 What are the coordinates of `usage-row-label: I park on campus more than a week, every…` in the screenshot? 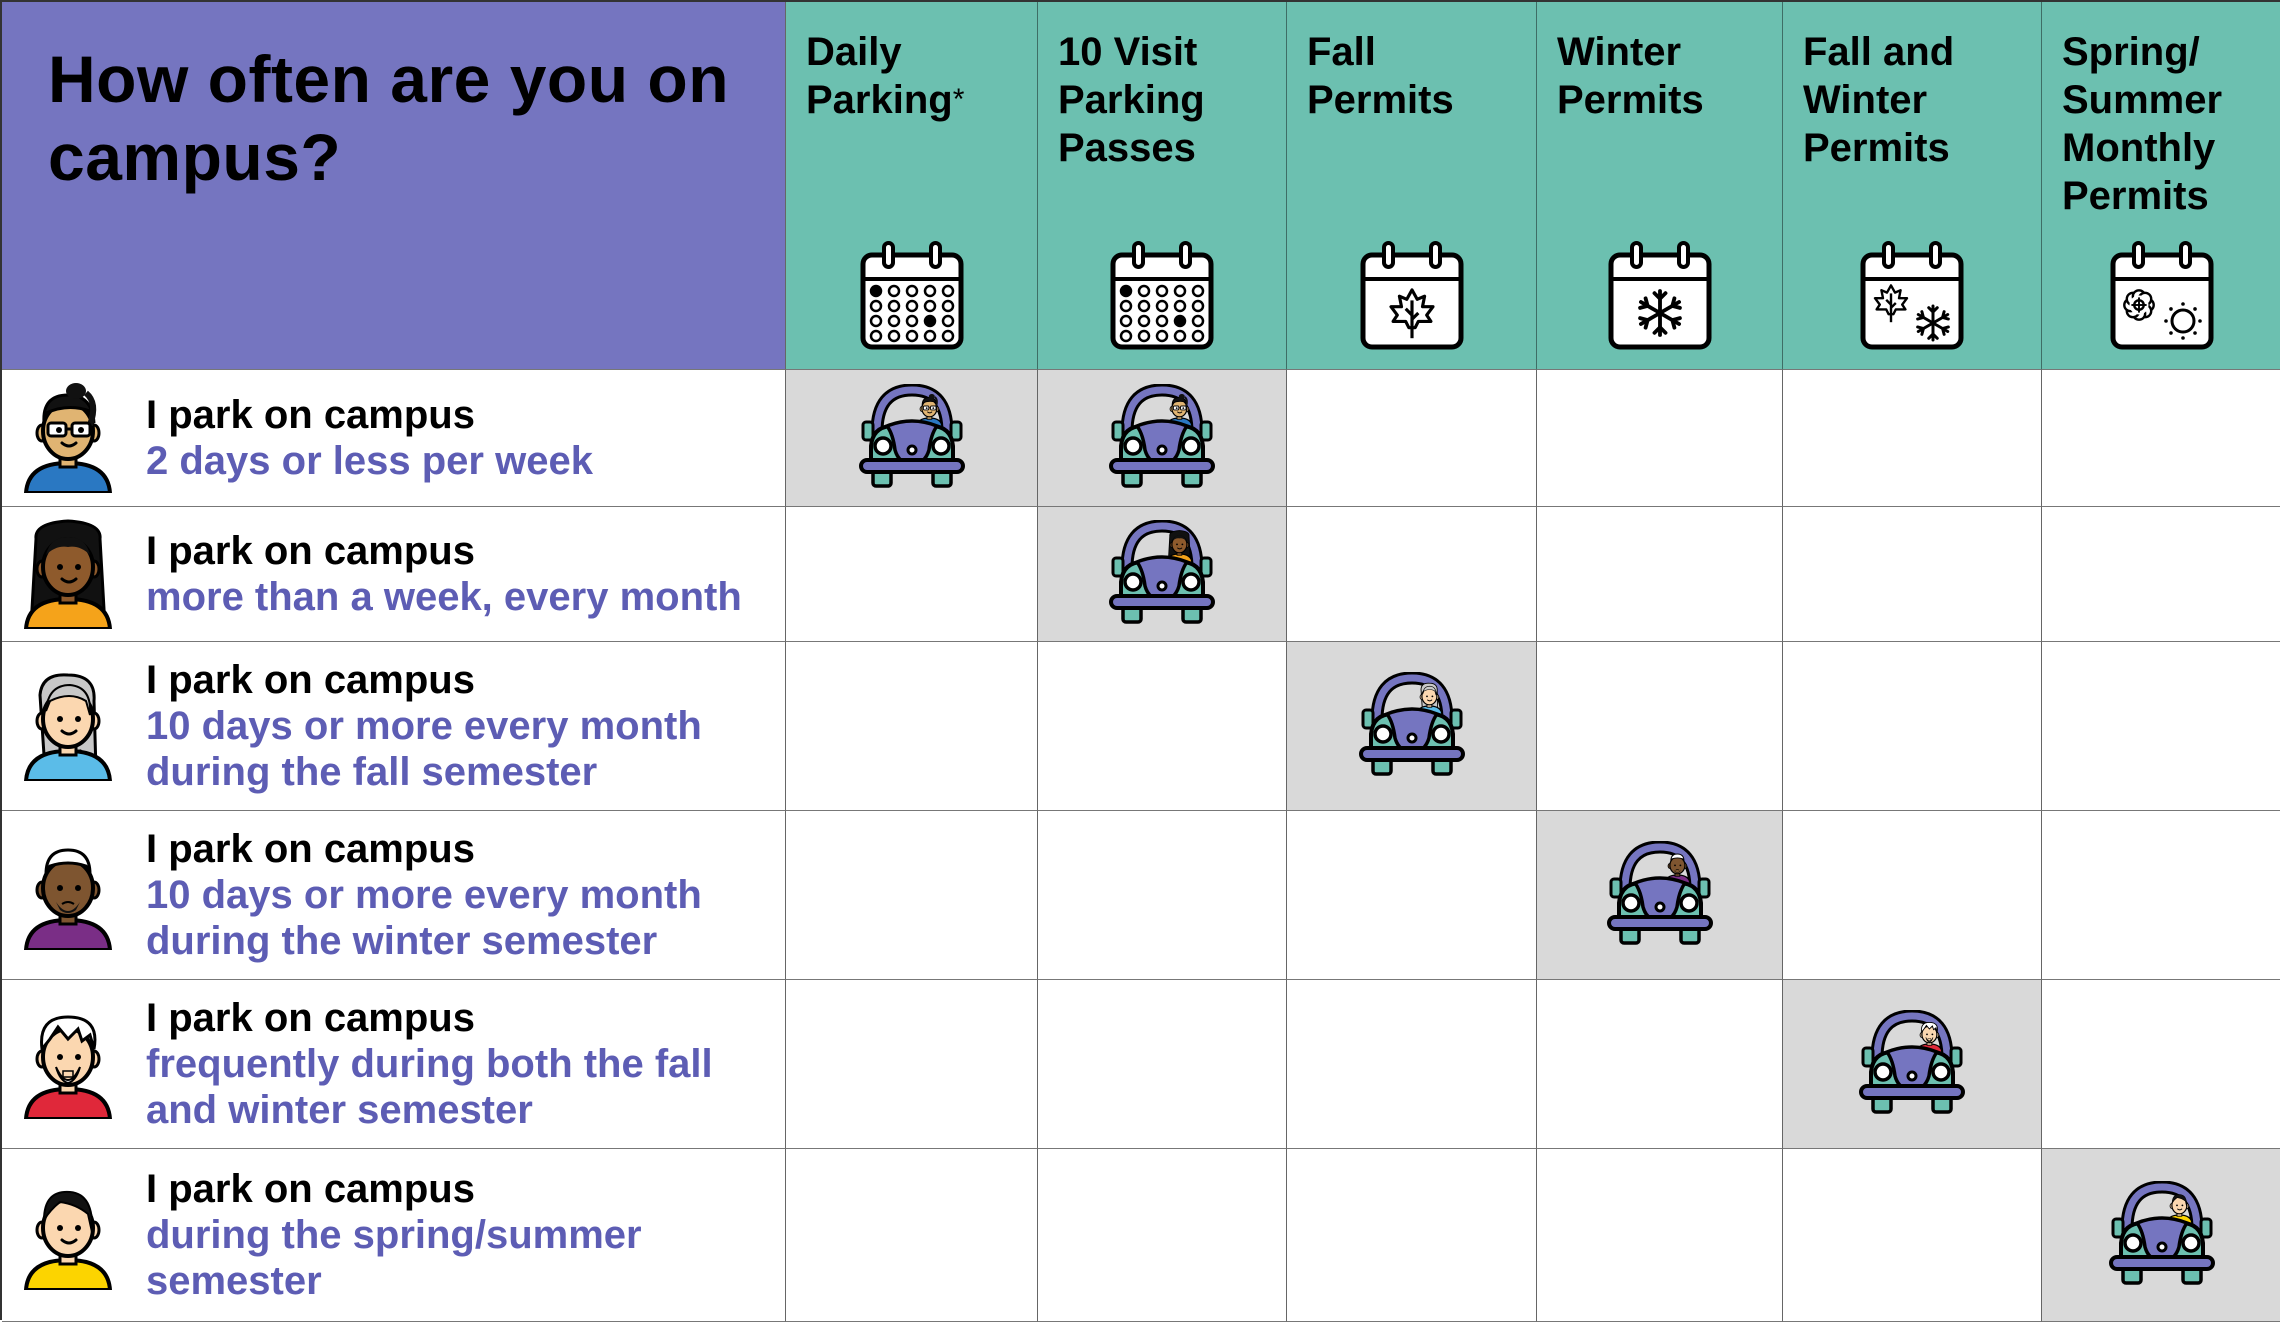 It's located at (394, 574).